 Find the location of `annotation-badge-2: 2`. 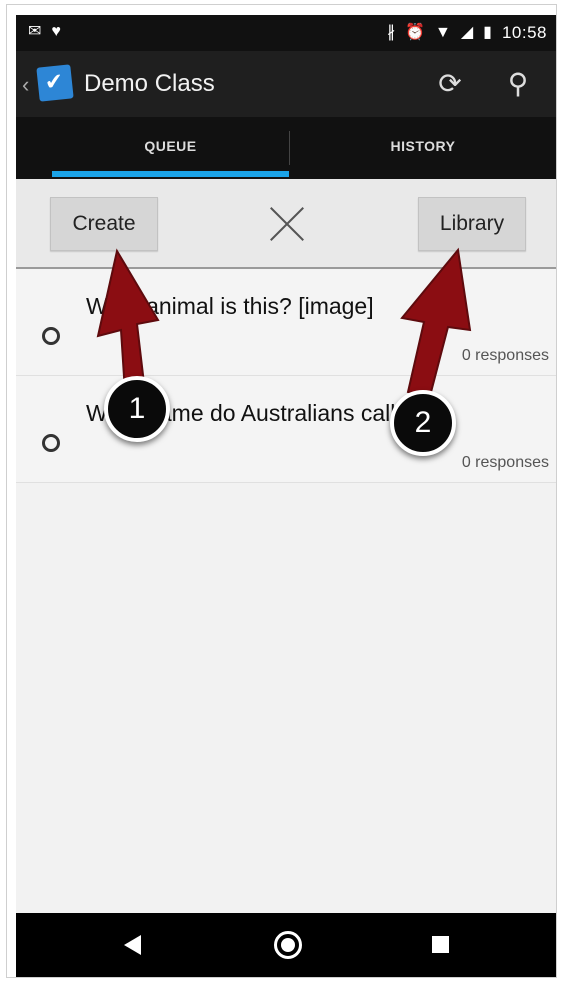

annotation-badge-2: 2 is located at coordinates (423, 423).